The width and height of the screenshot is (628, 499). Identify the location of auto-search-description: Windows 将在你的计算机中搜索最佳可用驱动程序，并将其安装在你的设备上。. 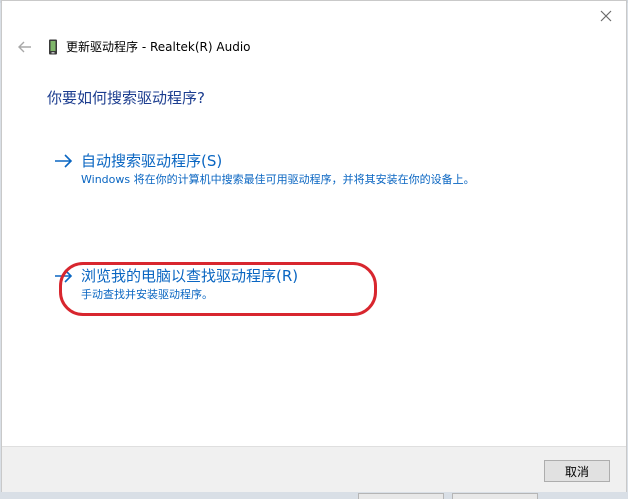
(278, 179).